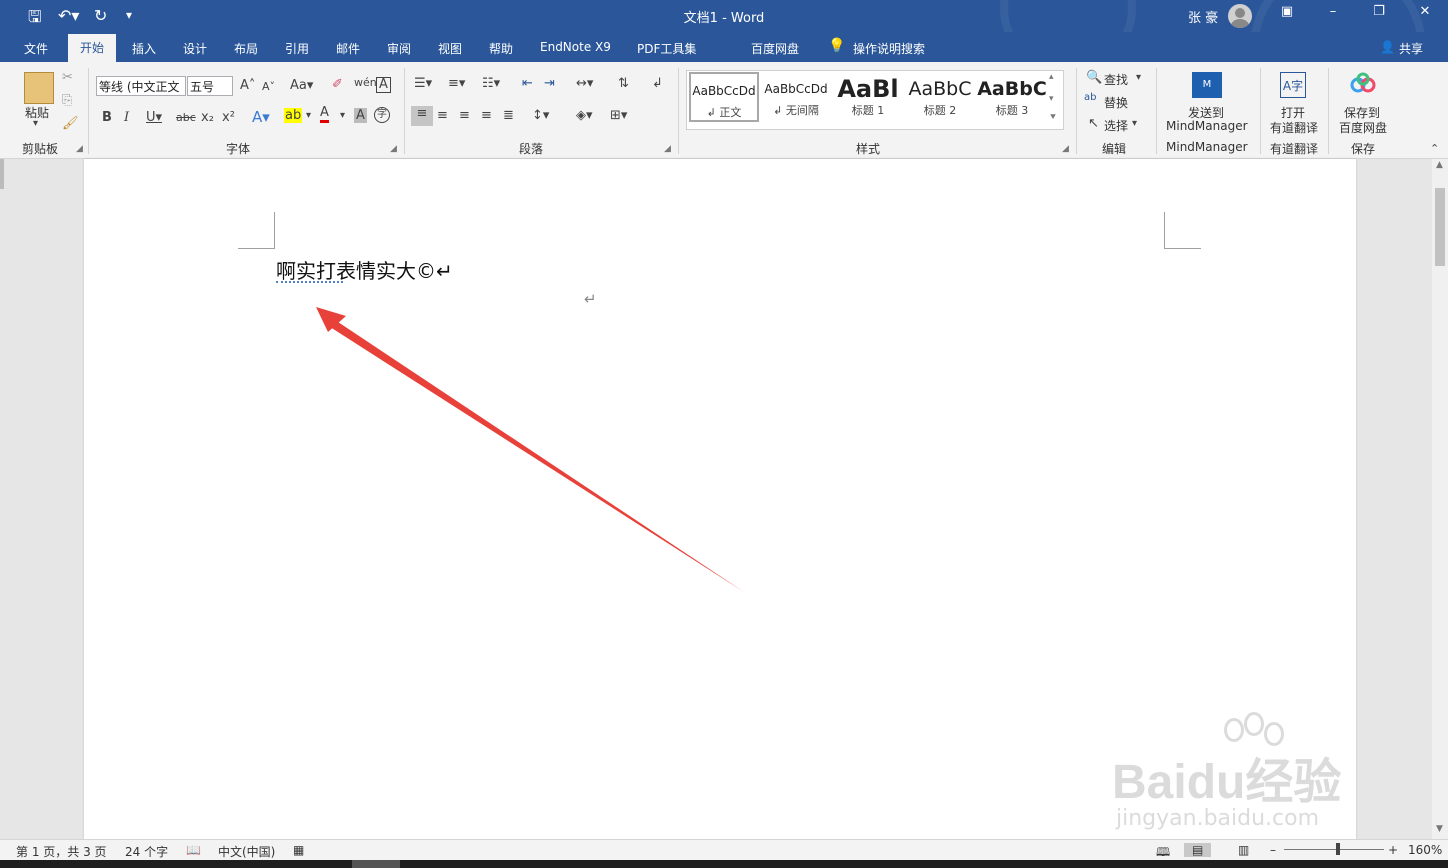  I want to click on watermark-url: jingyan.baidu.com, so click(1218, 818).